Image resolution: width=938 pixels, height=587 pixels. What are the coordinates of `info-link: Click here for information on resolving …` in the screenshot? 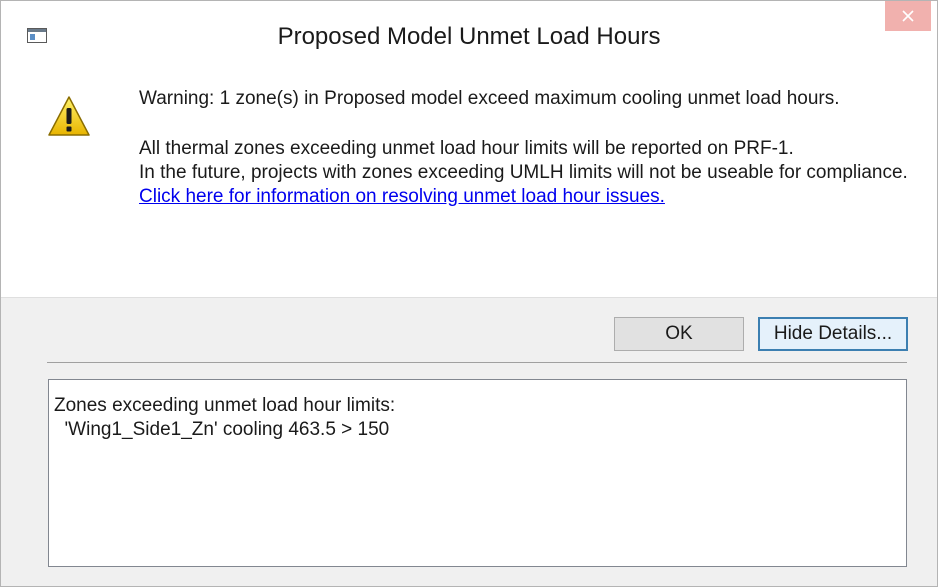 It's located at (402, 196).